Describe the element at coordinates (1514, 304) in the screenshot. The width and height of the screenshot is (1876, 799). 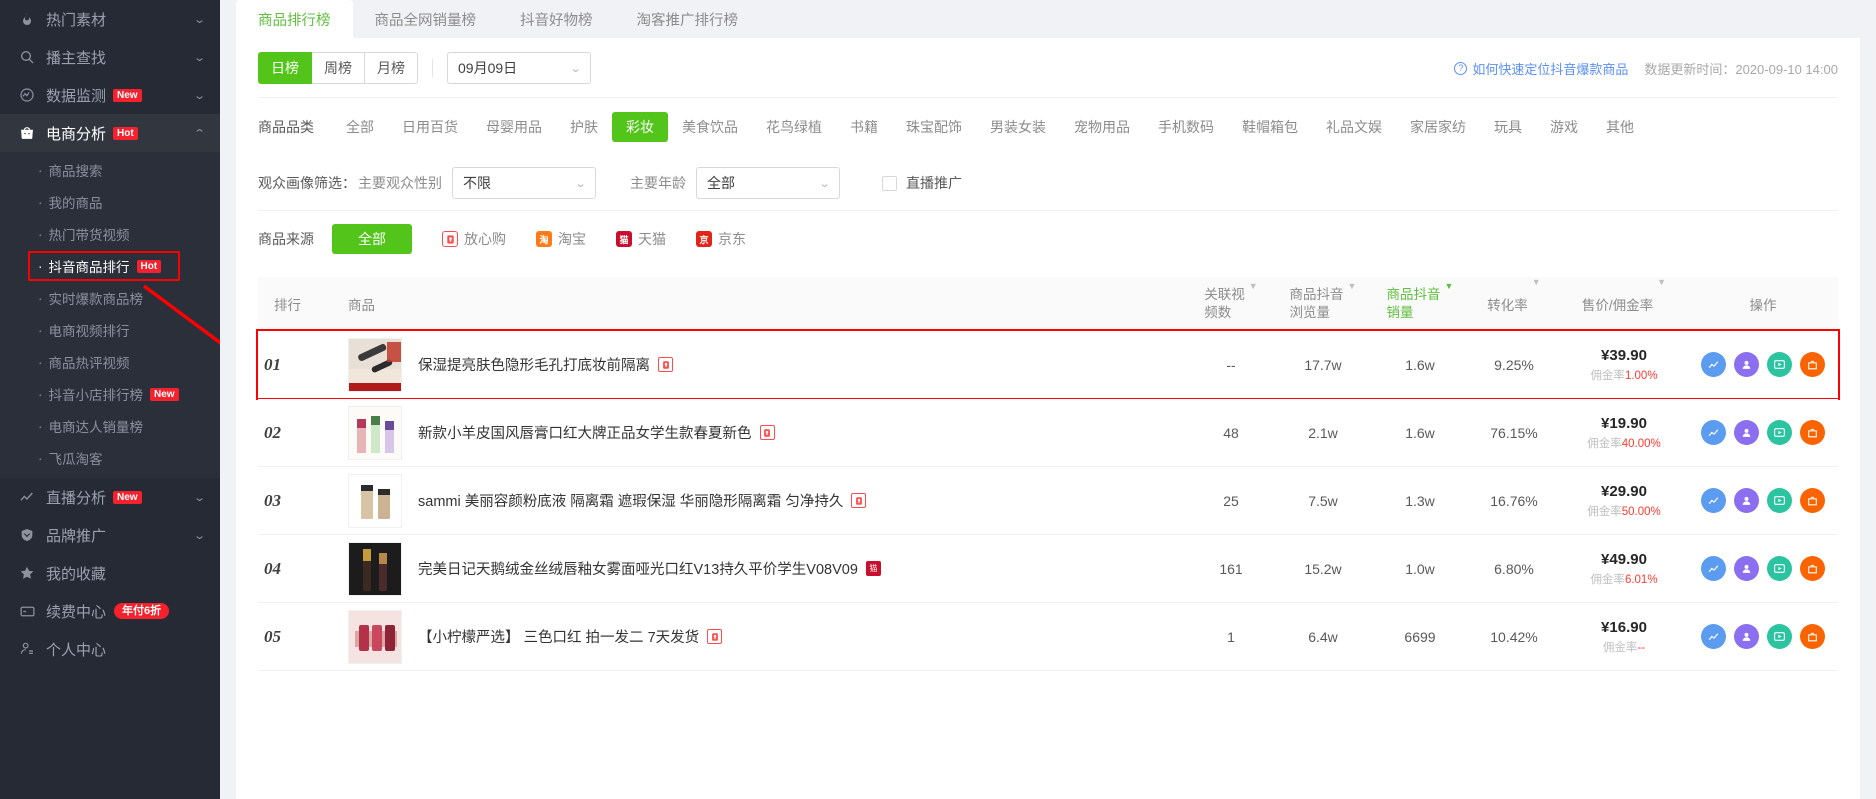
I see `col-header-conversion: 转化率 ▼` at that location.